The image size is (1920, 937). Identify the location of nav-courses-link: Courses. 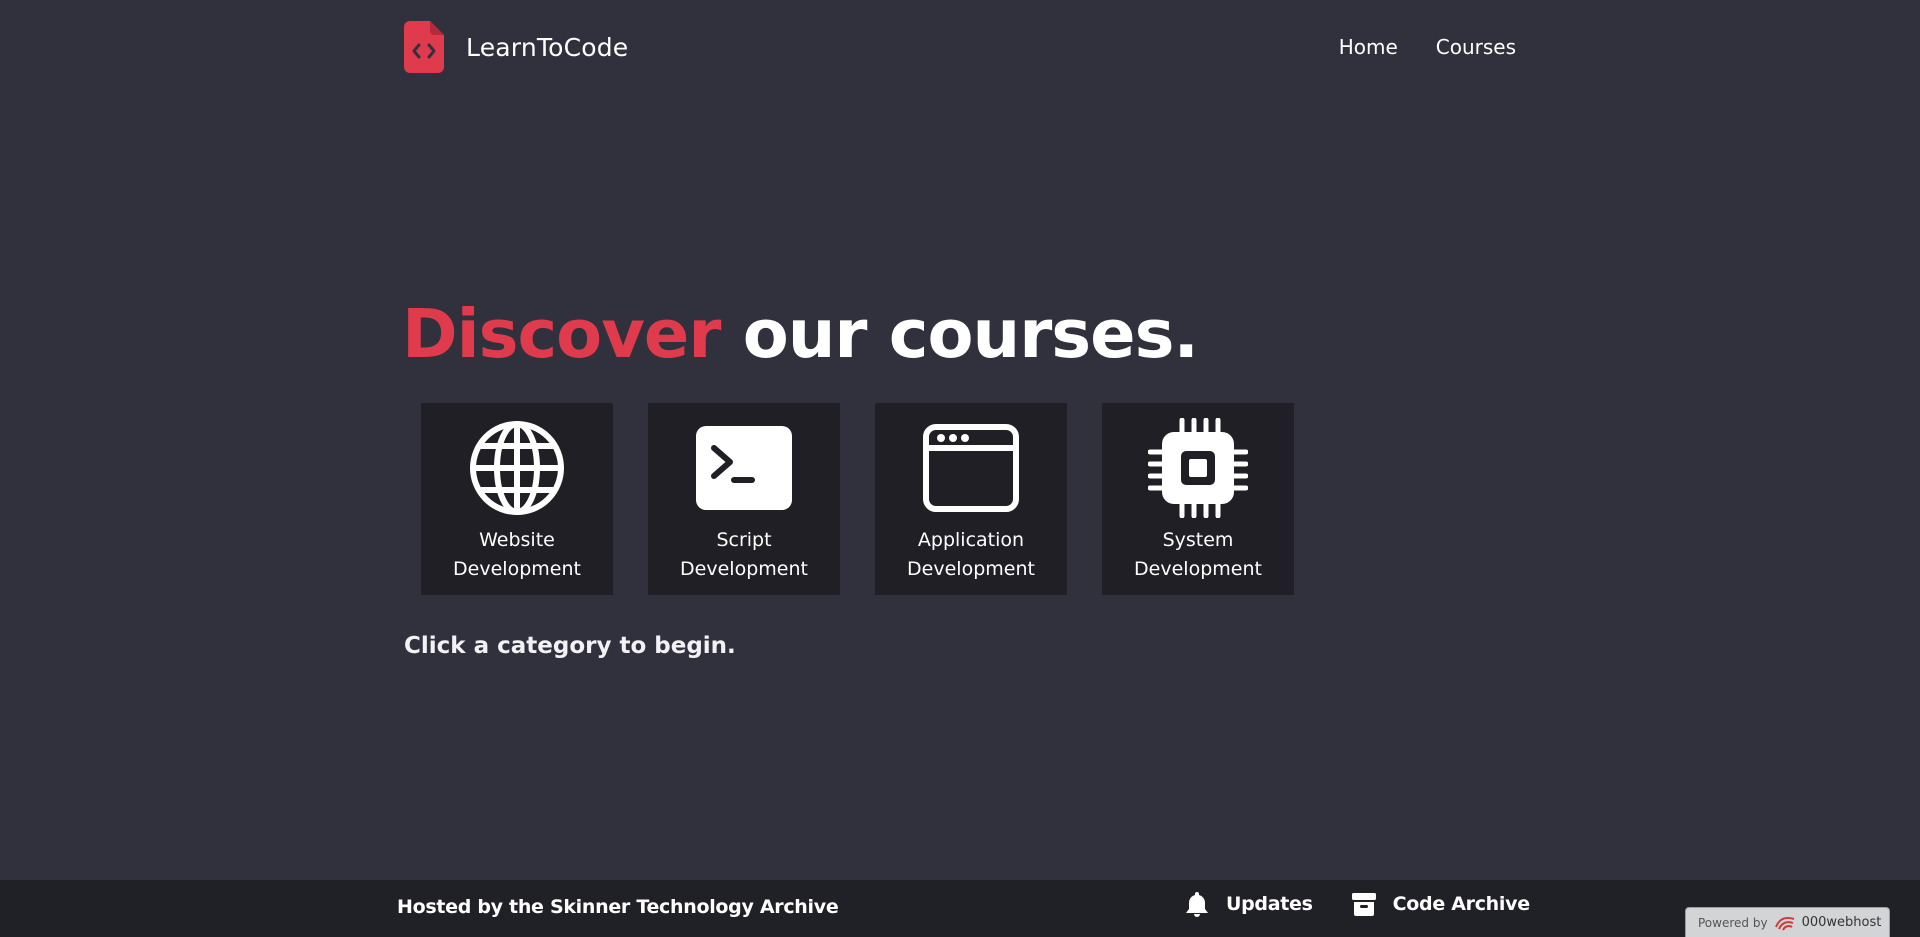
(1476, 47).